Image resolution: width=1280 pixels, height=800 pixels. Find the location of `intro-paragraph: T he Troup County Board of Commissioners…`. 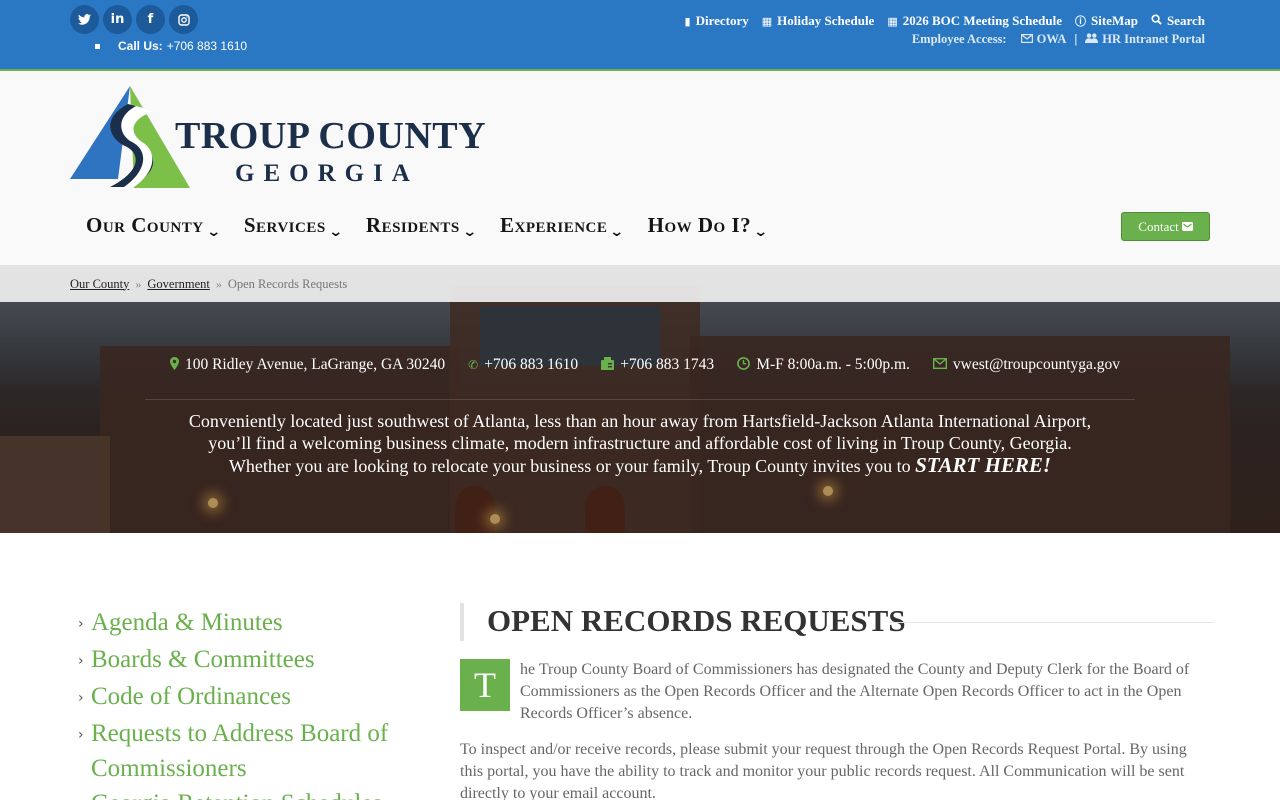

intro-paragraph: T he Troup County Board of Commissioners… is located at coordinates (836, 692).